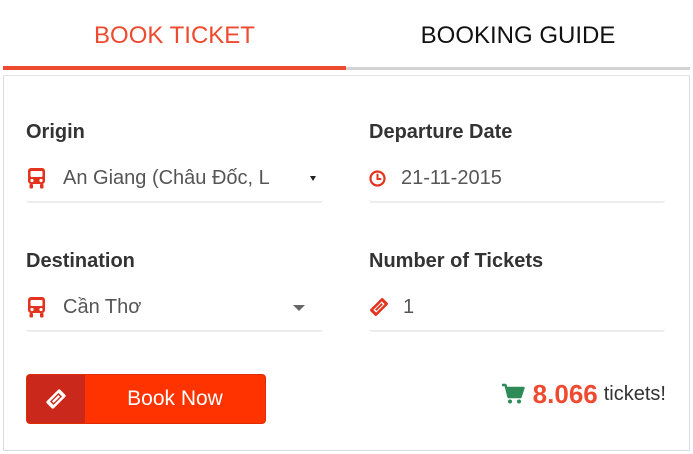 The width and height of the screenshot is (693, 454). Describe the element at coordinates (55, 132) in the screenshot. I see `origin-label: Origin` at that location.